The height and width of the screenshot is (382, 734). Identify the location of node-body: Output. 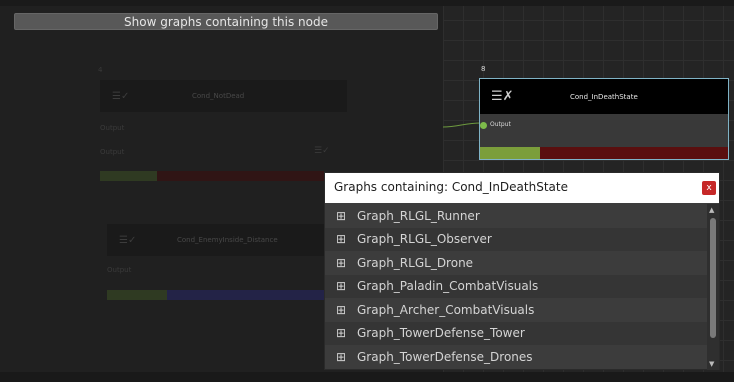
(604, 130).